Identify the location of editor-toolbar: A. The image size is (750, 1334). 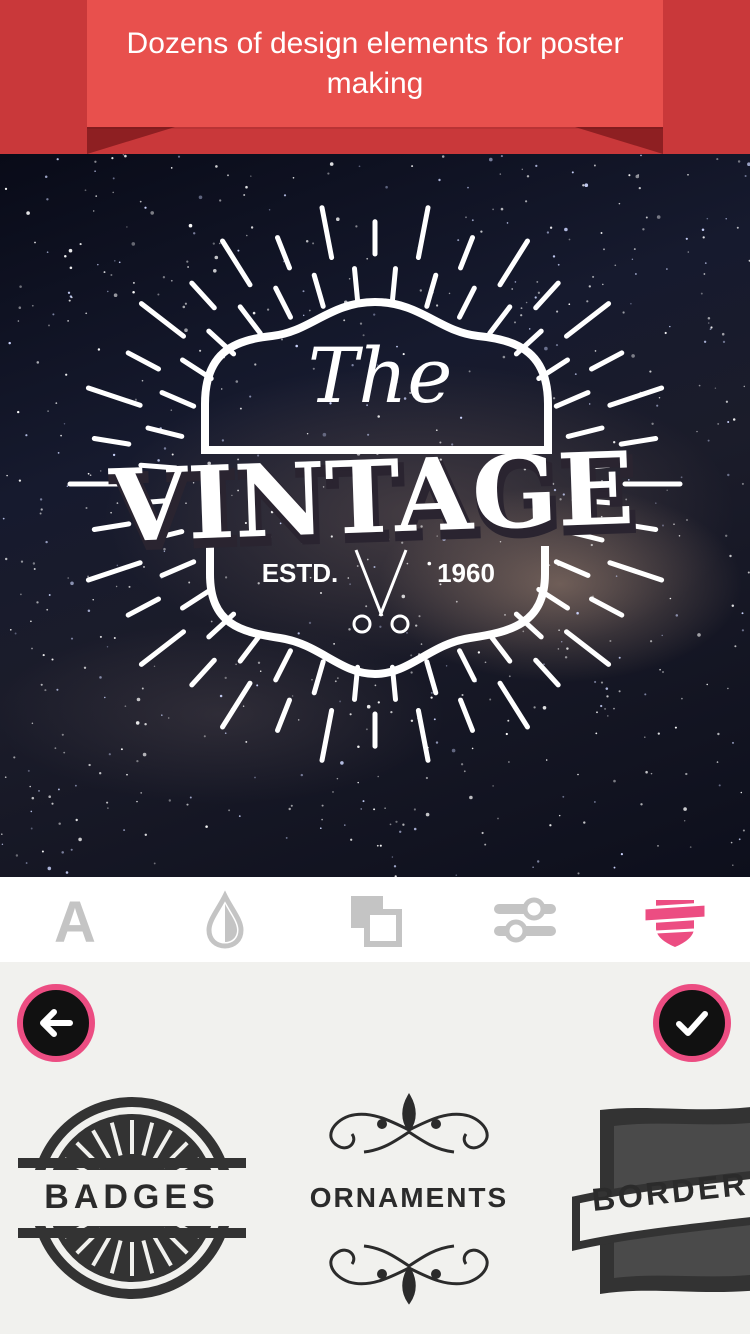
(375, 919).